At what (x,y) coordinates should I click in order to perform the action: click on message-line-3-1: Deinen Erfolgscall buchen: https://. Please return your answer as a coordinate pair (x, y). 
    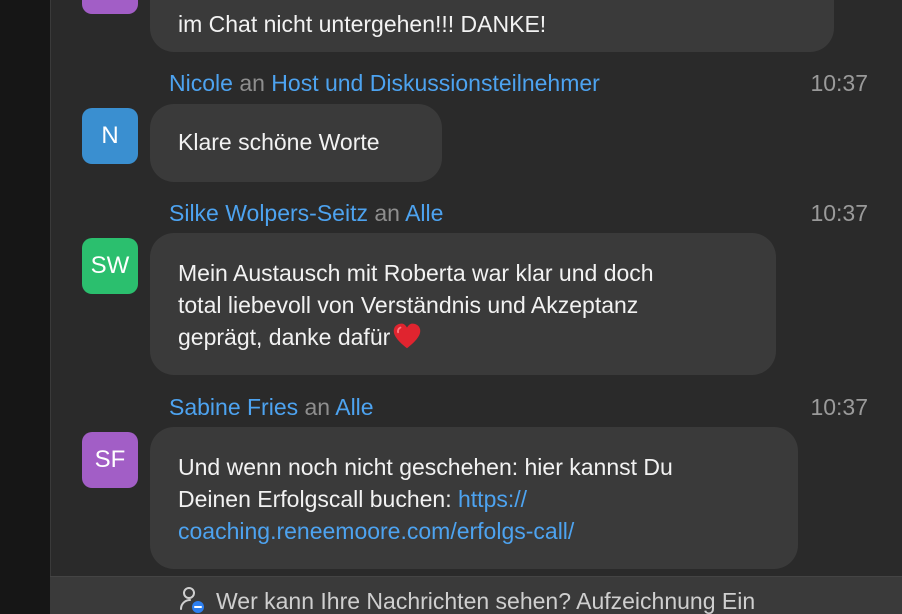
    Looking at the image, I should click on (474, 499).